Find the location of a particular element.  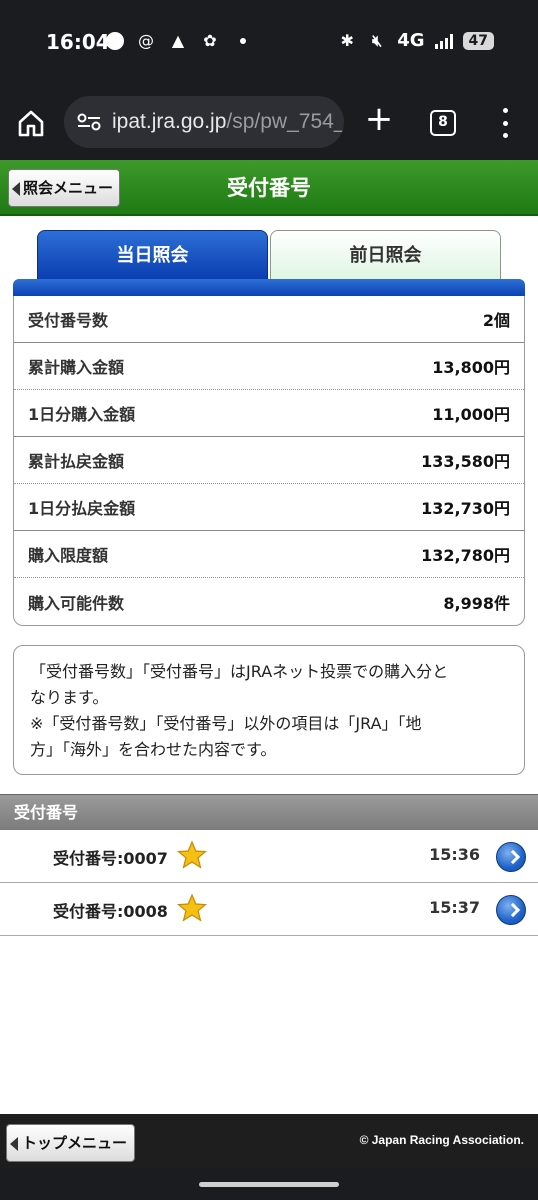

page-header: 照会メニュー 受付番号 is located at coordinates (269, 188).